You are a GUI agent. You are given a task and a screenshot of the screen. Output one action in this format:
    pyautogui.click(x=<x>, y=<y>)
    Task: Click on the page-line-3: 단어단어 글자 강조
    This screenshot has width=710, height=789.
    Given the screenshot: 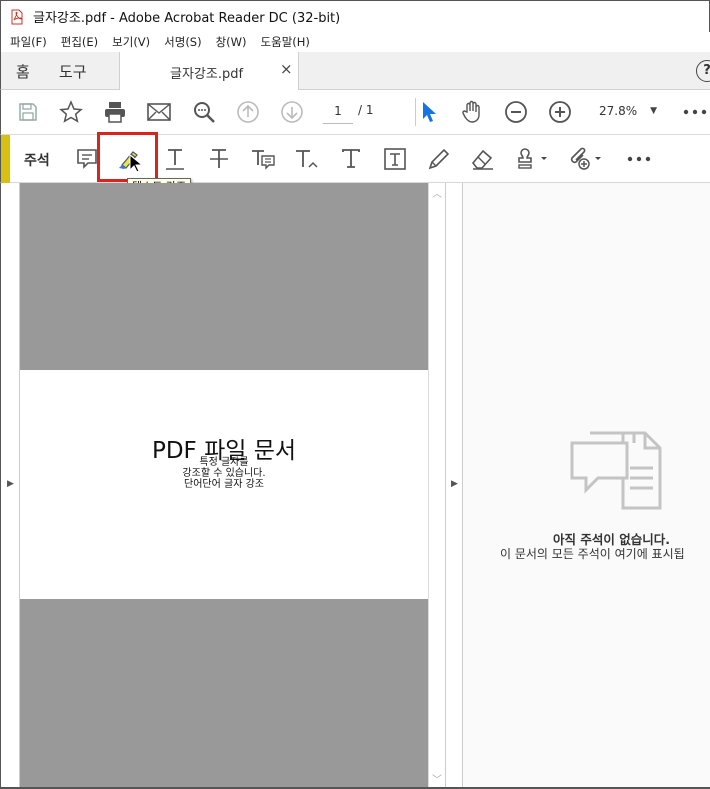 What is the action you would take?
    pyautogui.click(x=224, y=484)
    